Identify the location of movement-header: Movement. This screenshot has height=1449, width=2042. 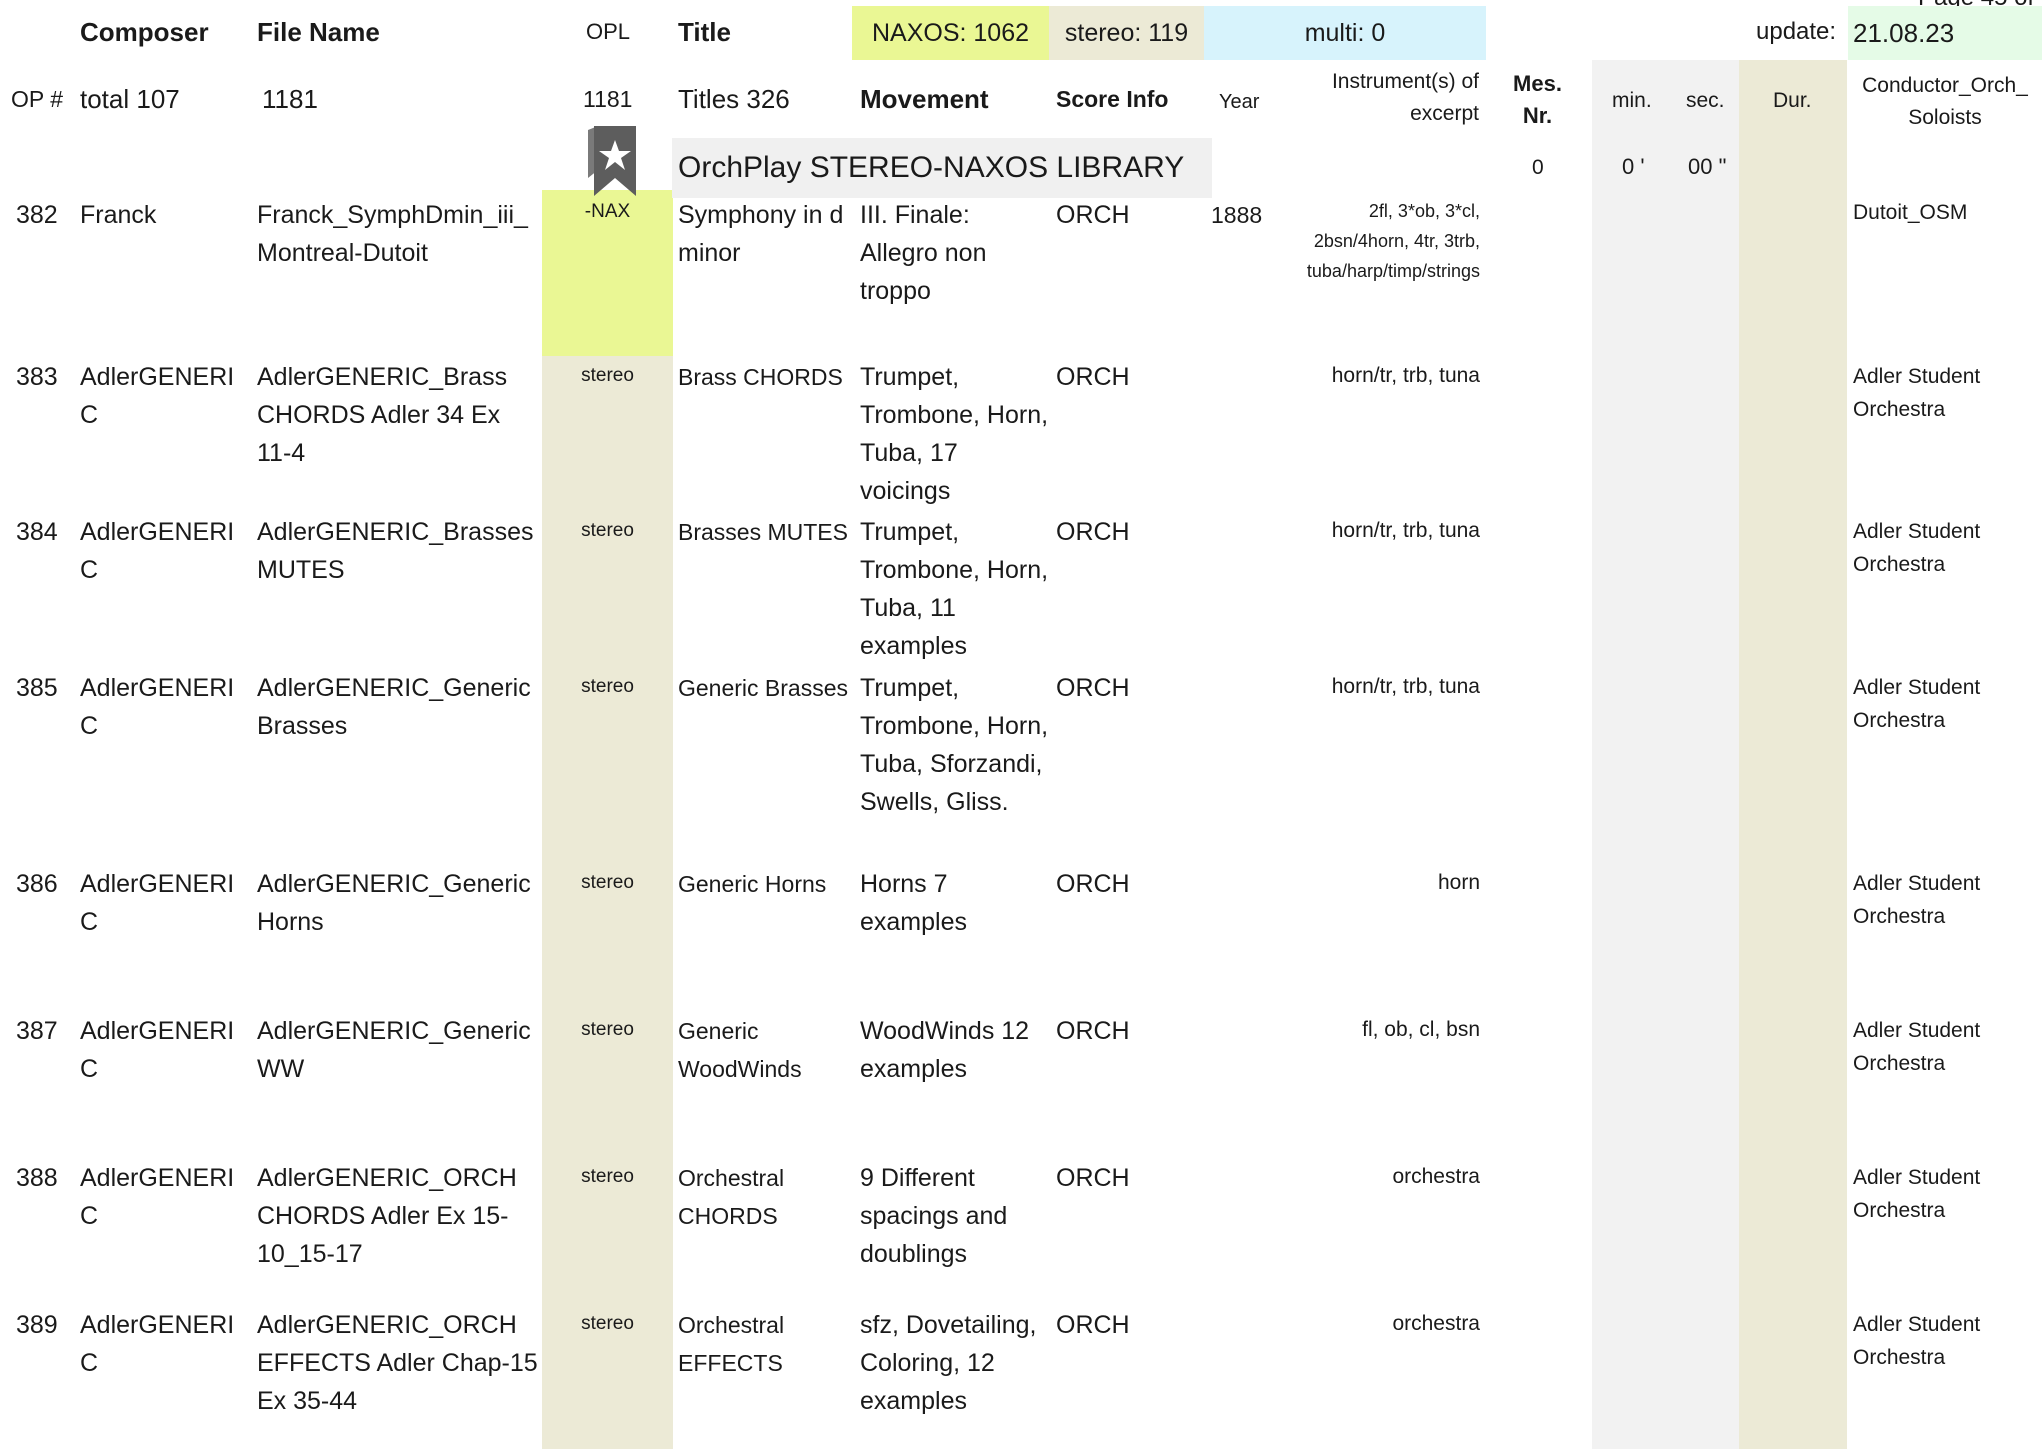
(924, 99).